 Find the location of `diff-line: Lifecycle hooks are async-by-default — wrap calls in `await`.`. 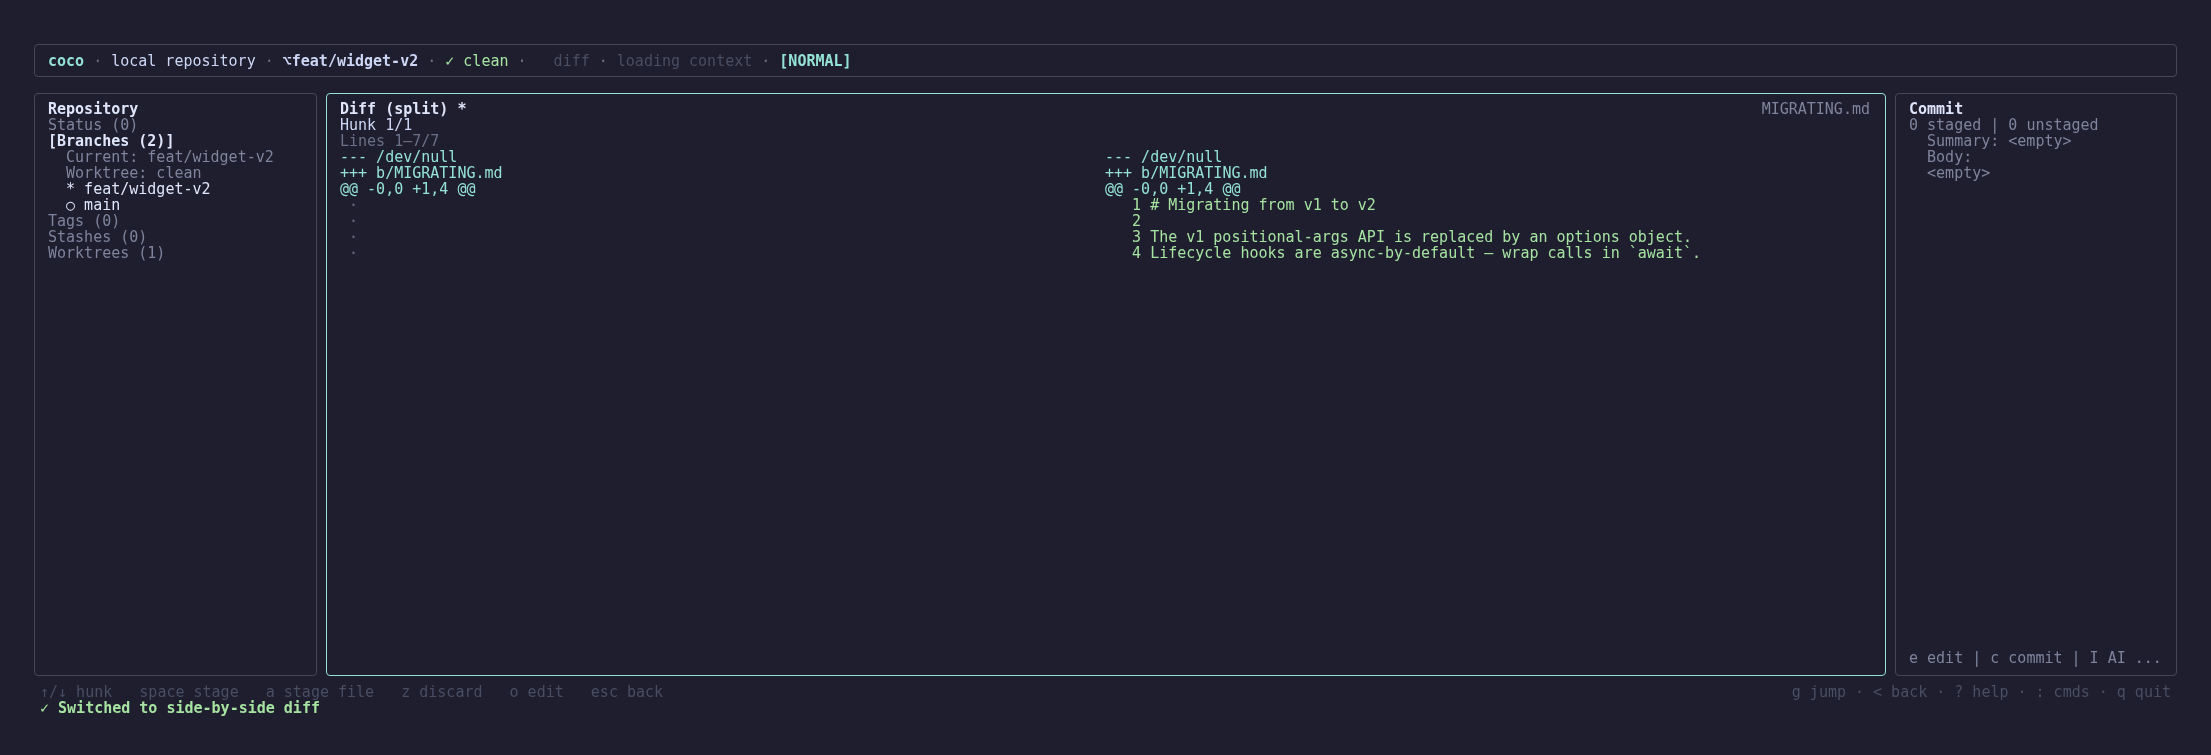

diff-line: Lifecycle hooks are async-by-default — wrap calls in `await`. is located at coordinates (1425, 253).